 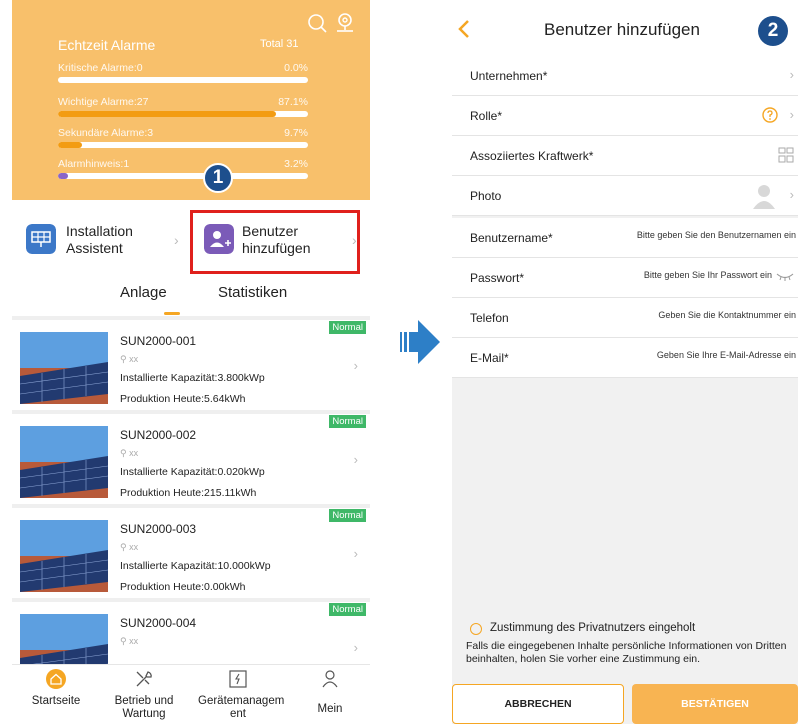 I want to click on alarm-row-minor: Sekundäre Alarme:3 9.7%, so click(x=183, y=140).